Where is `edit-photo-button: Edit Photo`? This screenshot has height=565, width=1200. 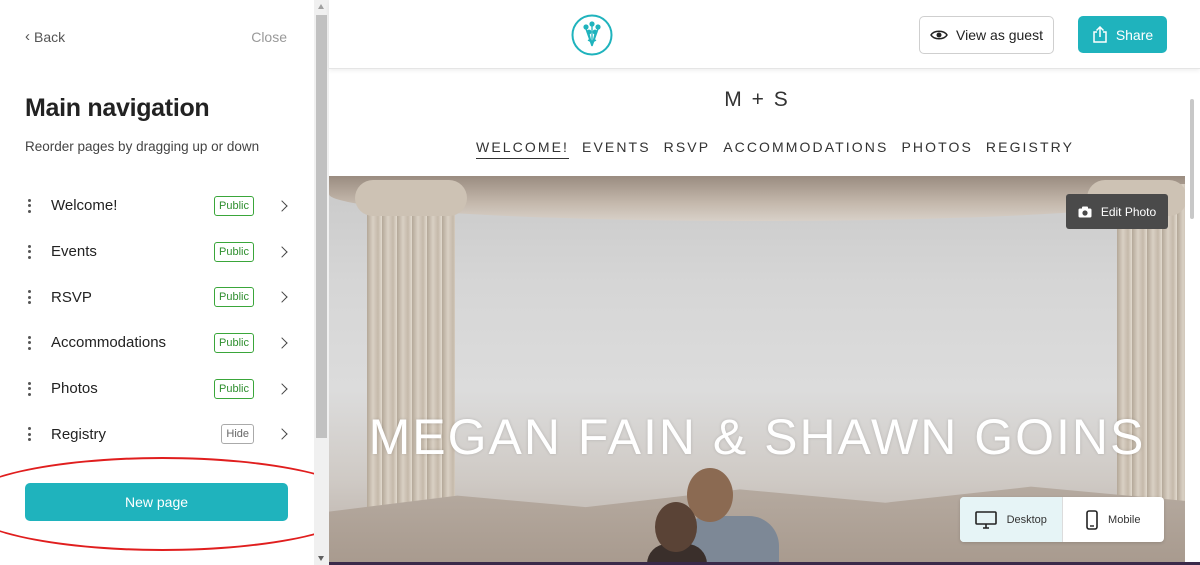 edit-photo-button: Edit Photo is located at coordinates (1117, 211).